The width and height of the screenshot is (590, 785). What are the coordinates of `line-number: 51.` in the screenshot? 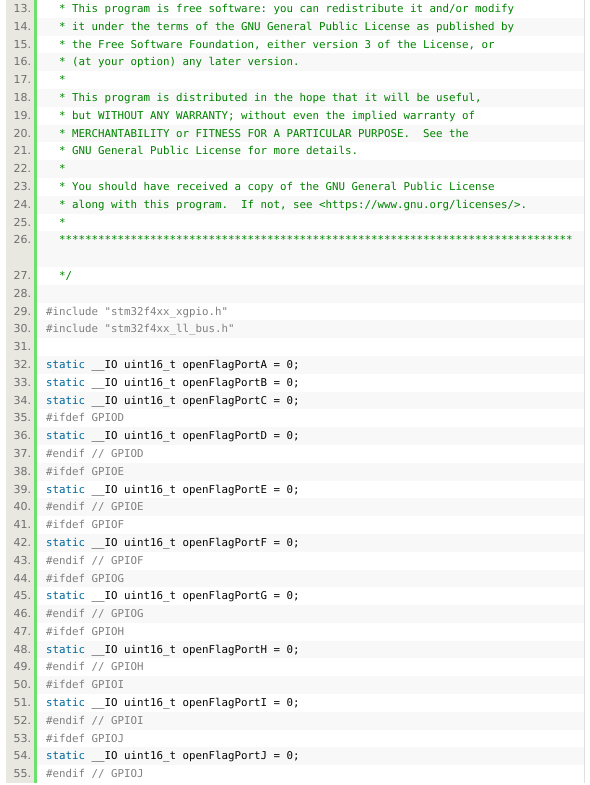 It's located at (21, 703).